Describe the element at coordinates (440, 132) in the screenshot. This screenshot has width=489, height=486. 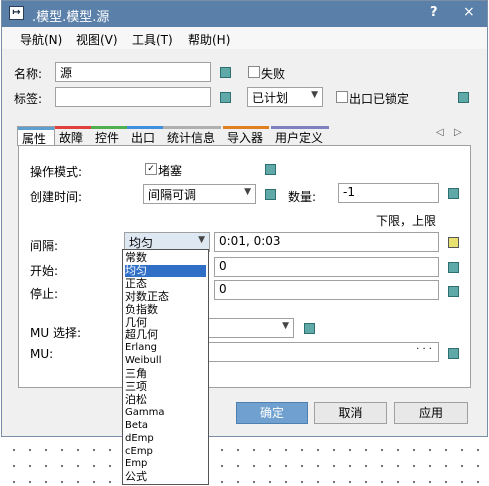
I see `tab-prev-icon: ◁` at that location.